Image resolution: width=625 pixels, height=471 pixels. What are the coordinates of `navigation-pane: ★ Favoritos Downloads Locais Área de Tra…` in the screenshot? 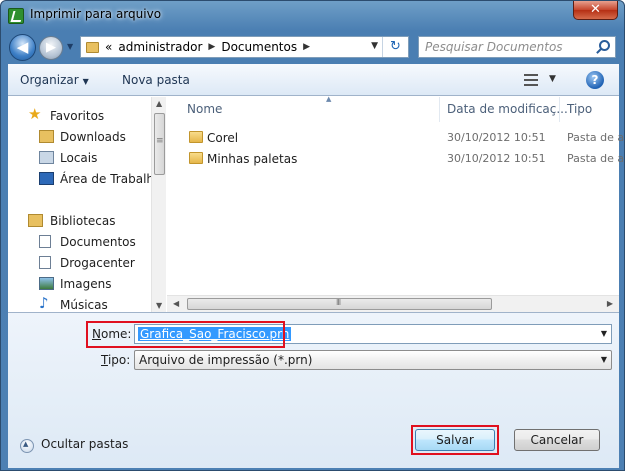 It's located at (87, 204).